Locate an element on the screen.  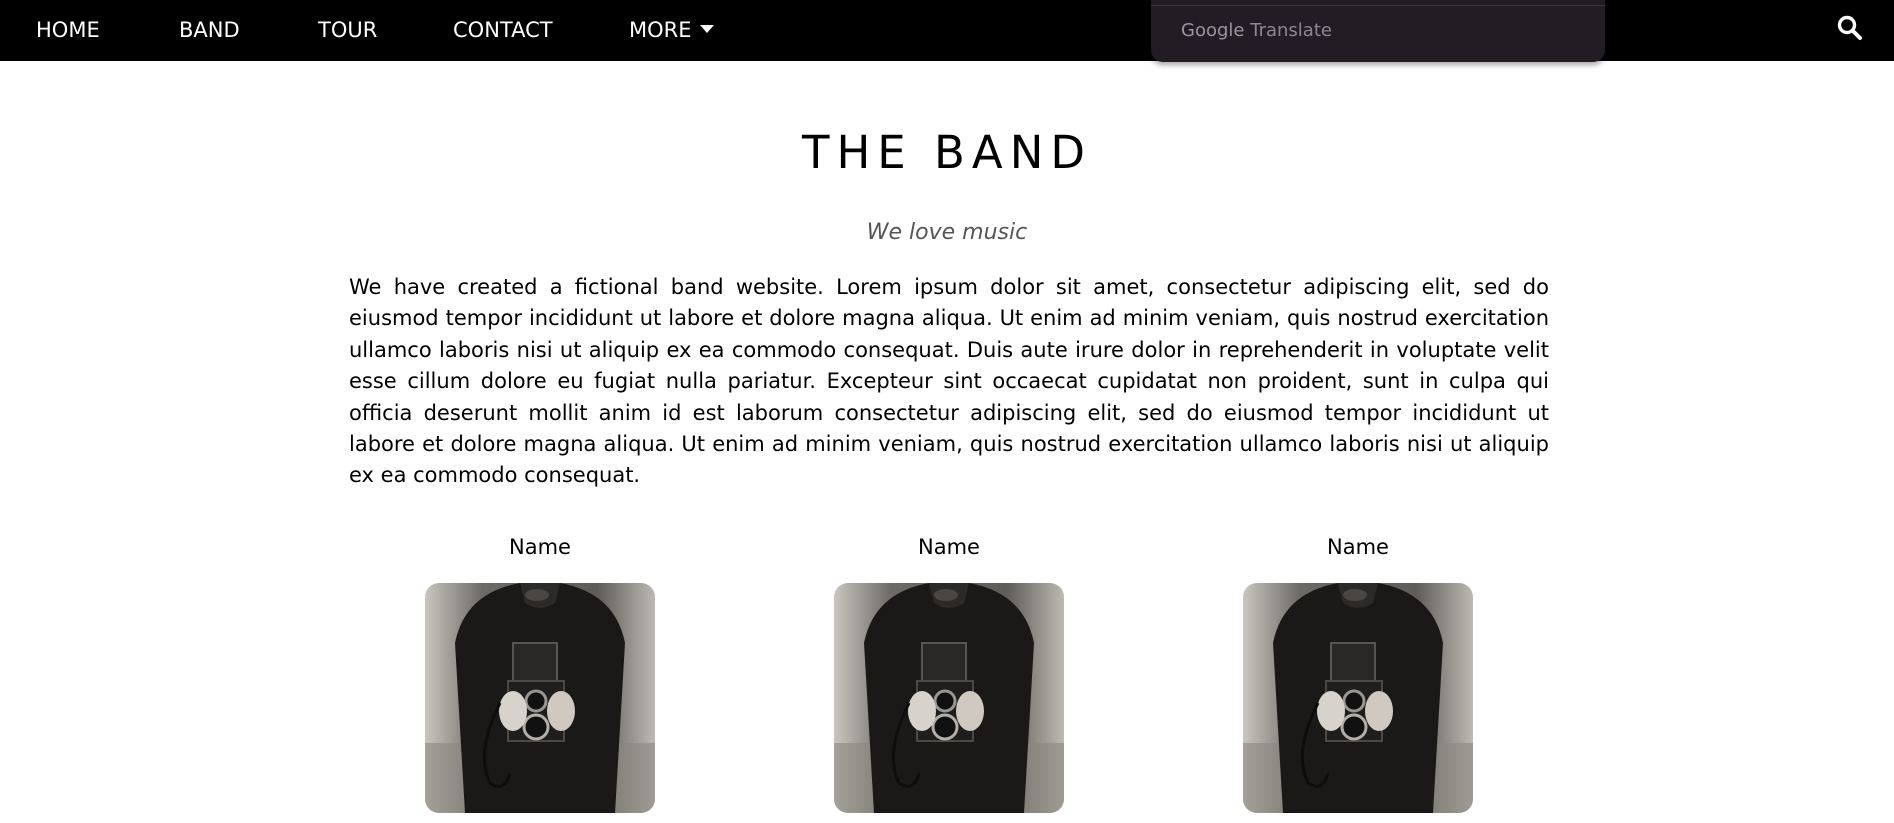
nav-more-dropdown: MORE is located at coordinates (671, 30).